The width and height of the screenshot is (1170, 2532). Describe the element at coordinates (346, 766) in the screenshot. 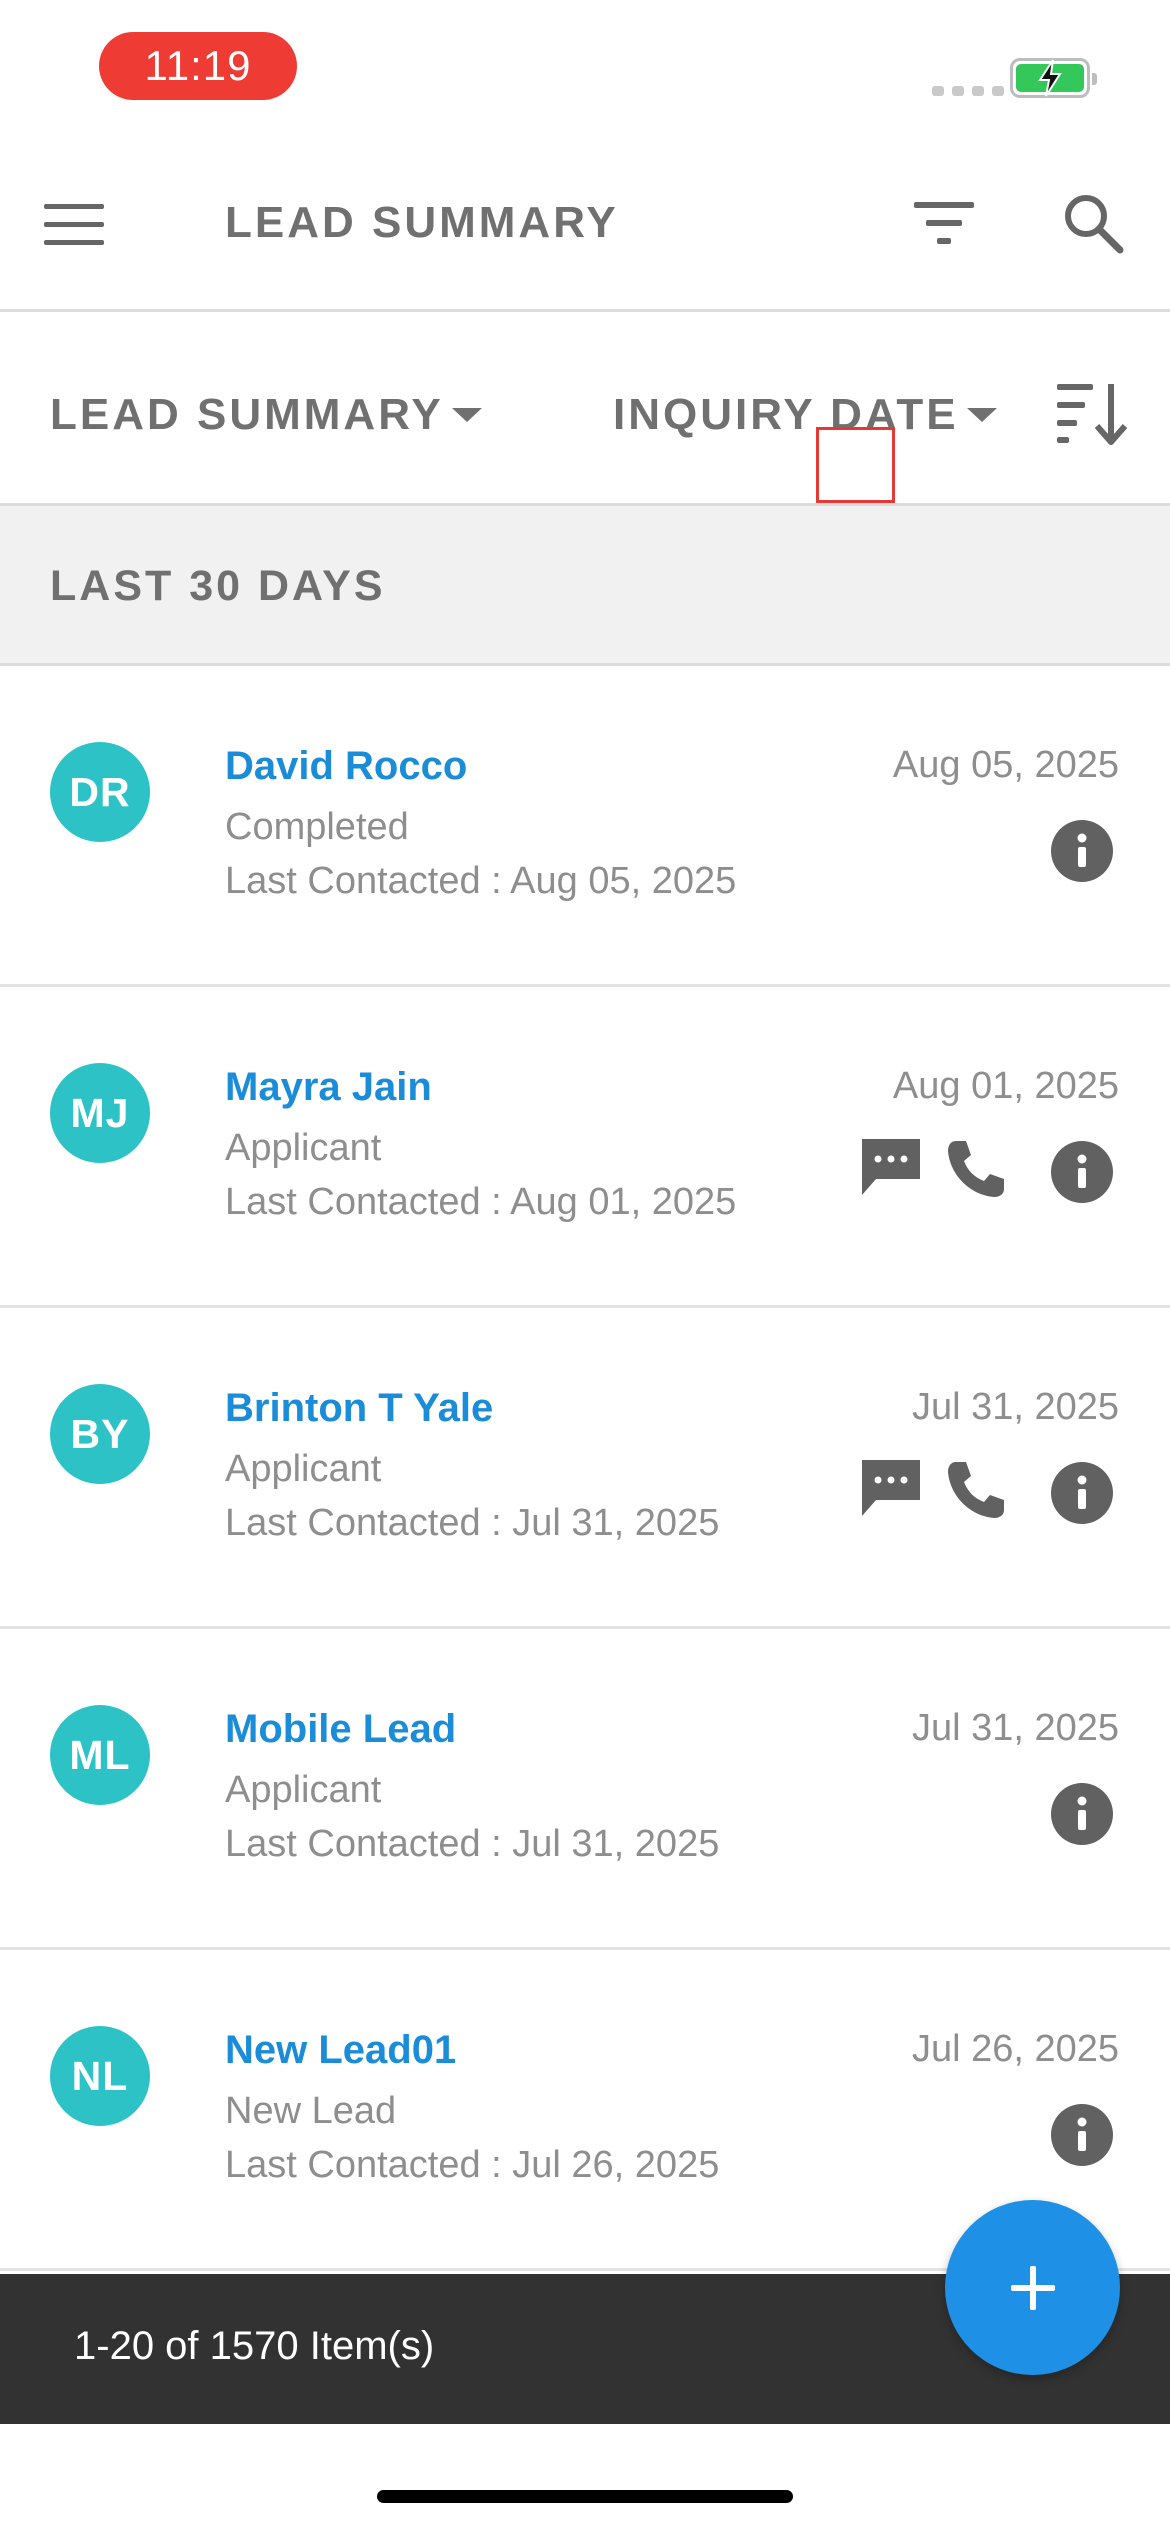

I see `lead-name: David Rocco` at that location.